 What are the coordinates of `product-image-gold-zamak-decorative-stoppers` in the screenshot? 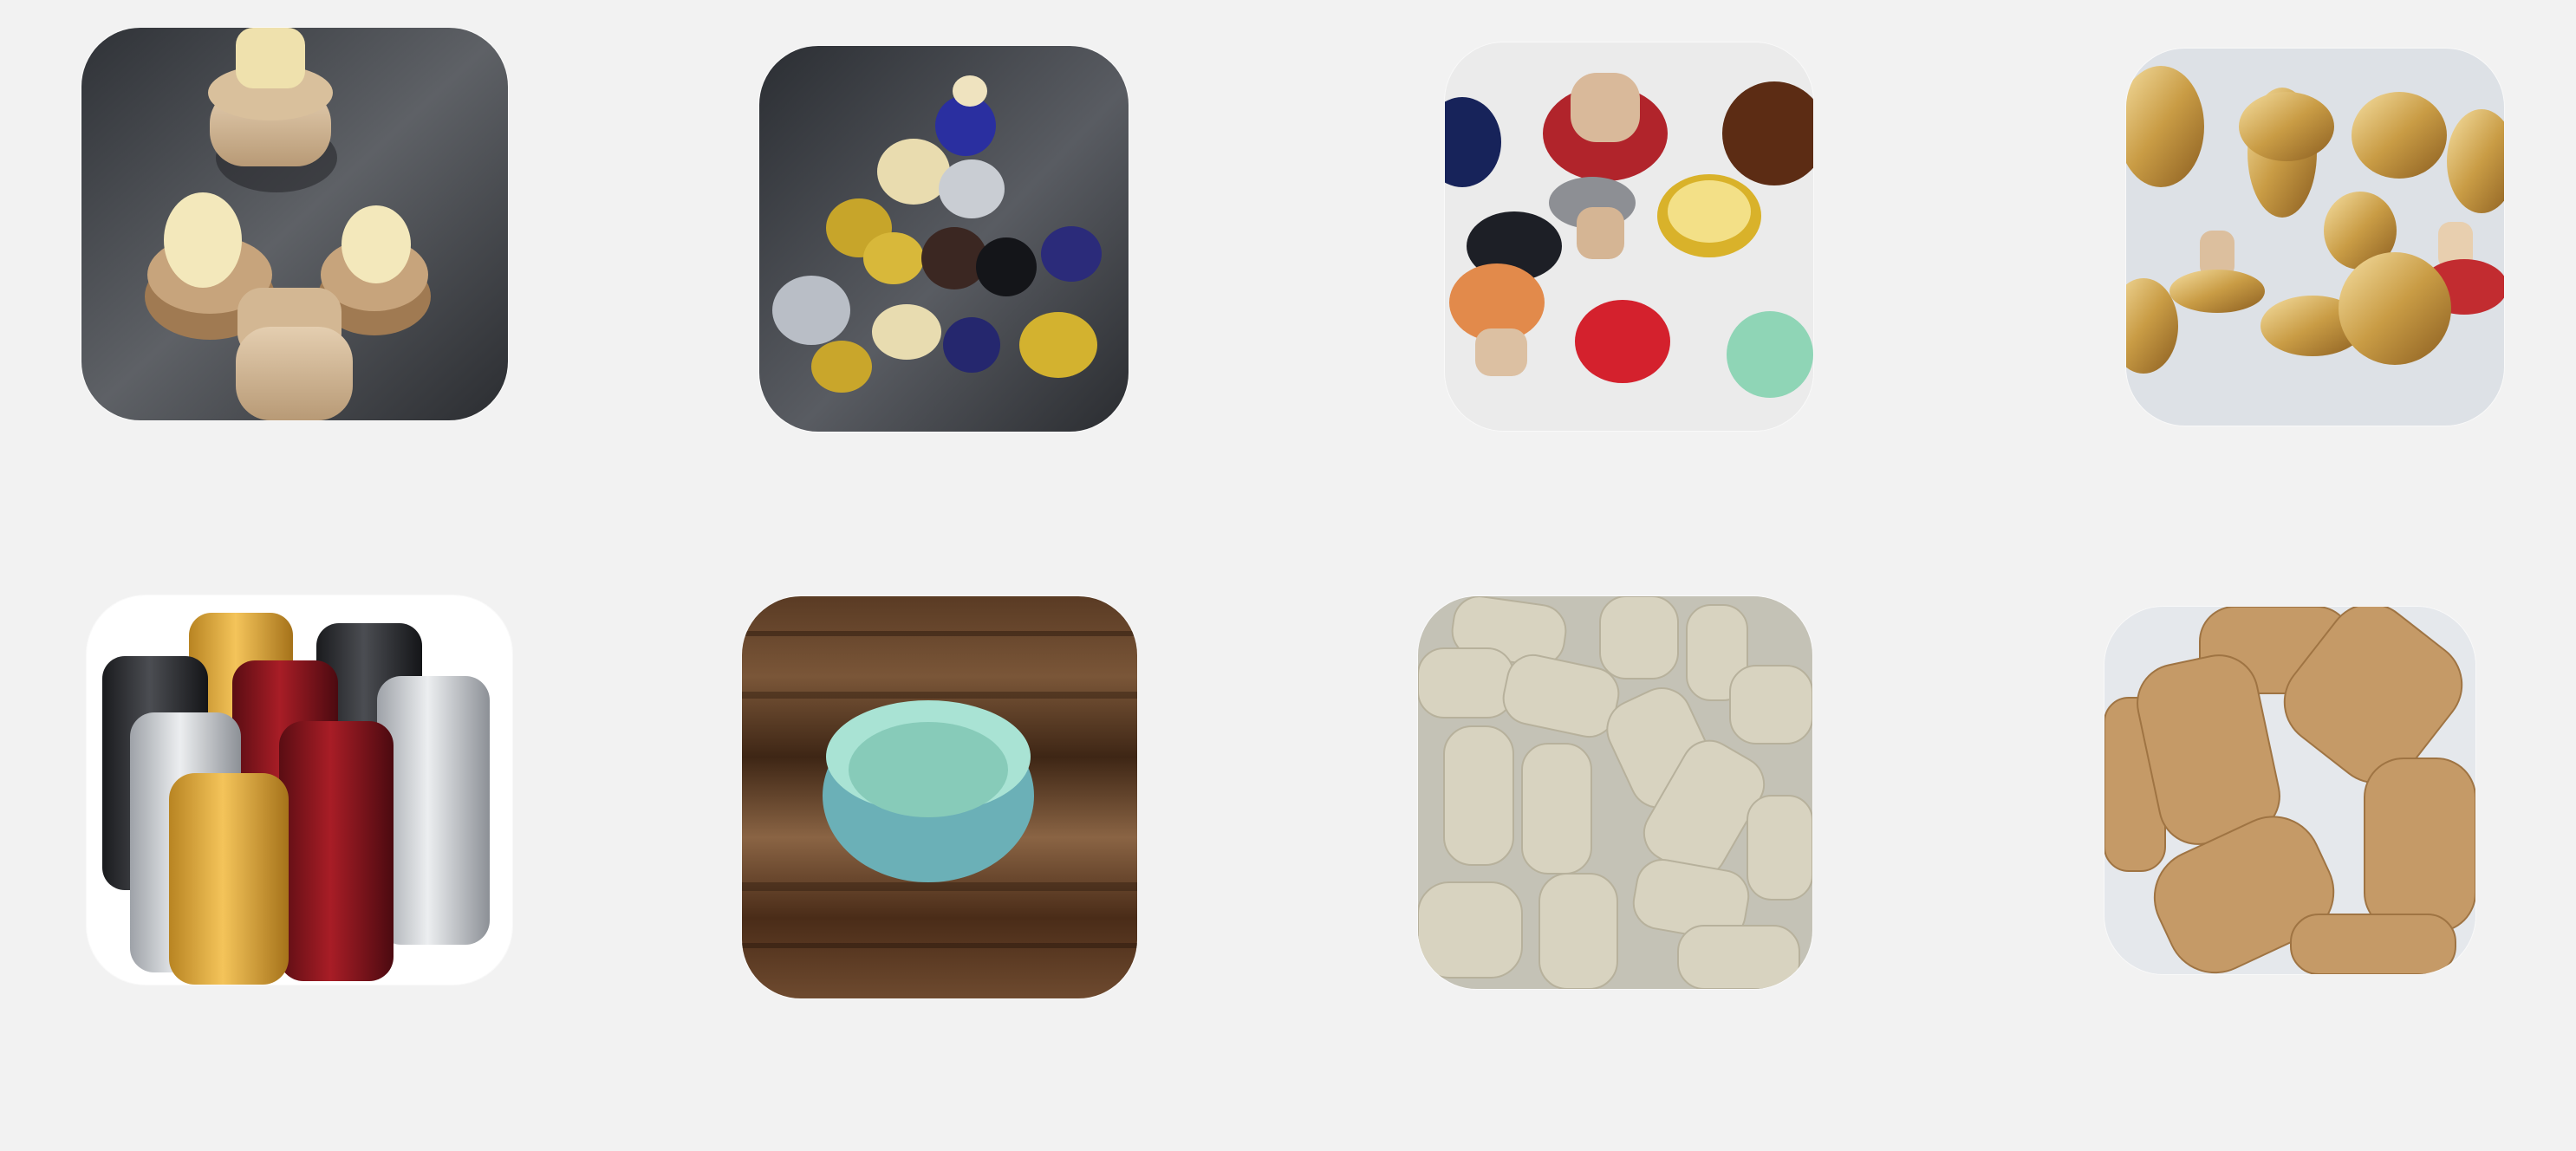 It's located at (2315, 237).